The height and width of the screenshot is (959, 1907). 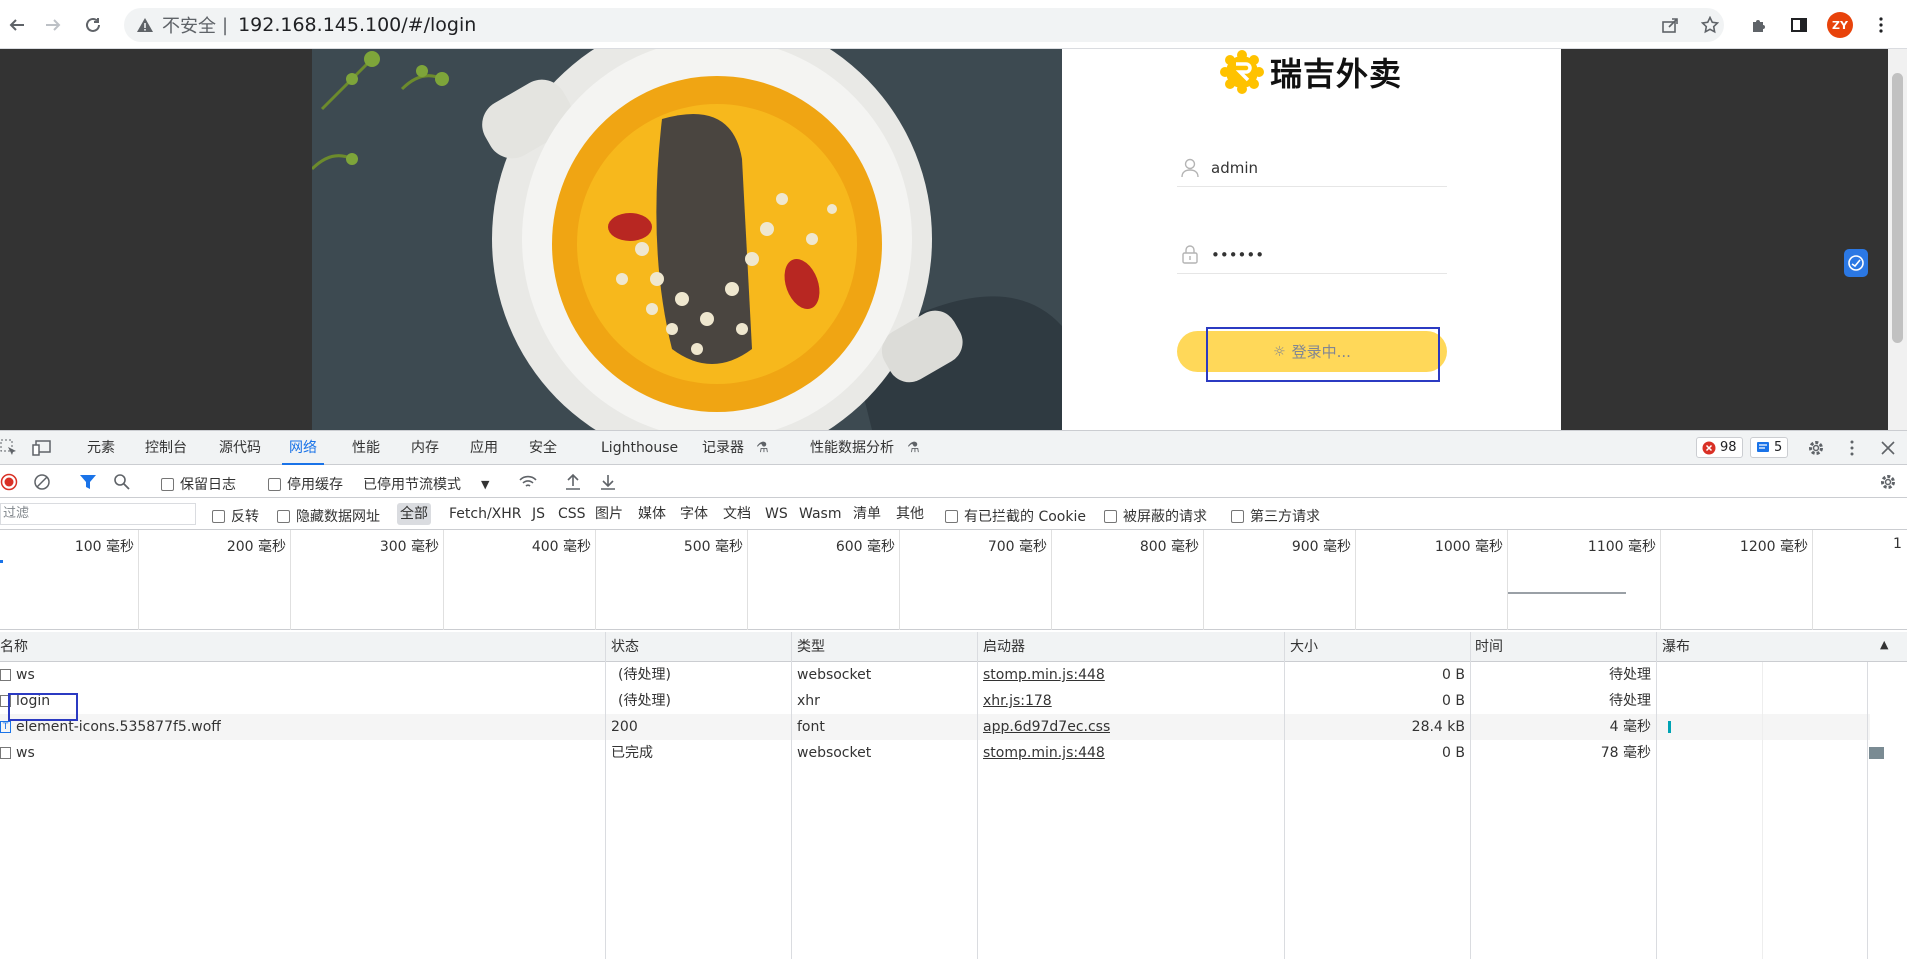 What do you see at coordinates (1312, 168) in the screenshot?
I see `username-field: admin` at bounding box center [1312, 168].